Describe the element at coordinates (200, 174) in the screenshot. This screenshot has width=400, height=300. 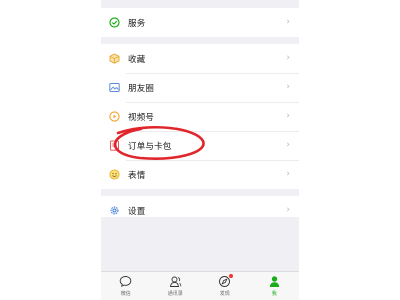
I see `menu-item-stickers: 表情 ›` at that location.